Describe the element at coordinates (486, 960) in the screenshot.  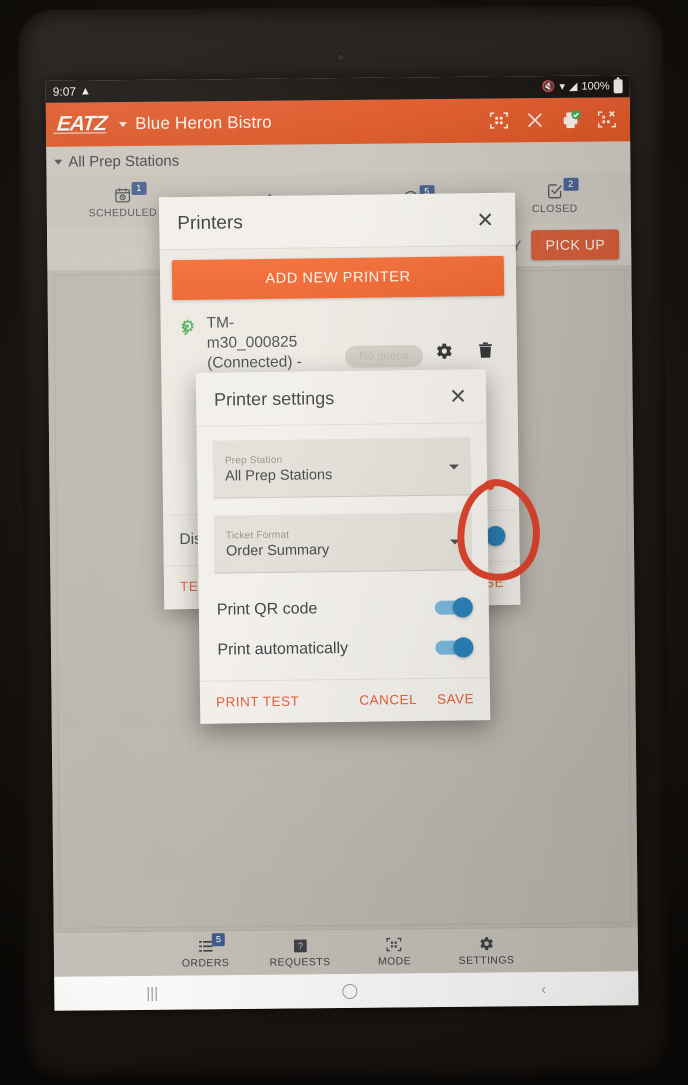
I see `nav-label: SETTINGS` at that location.